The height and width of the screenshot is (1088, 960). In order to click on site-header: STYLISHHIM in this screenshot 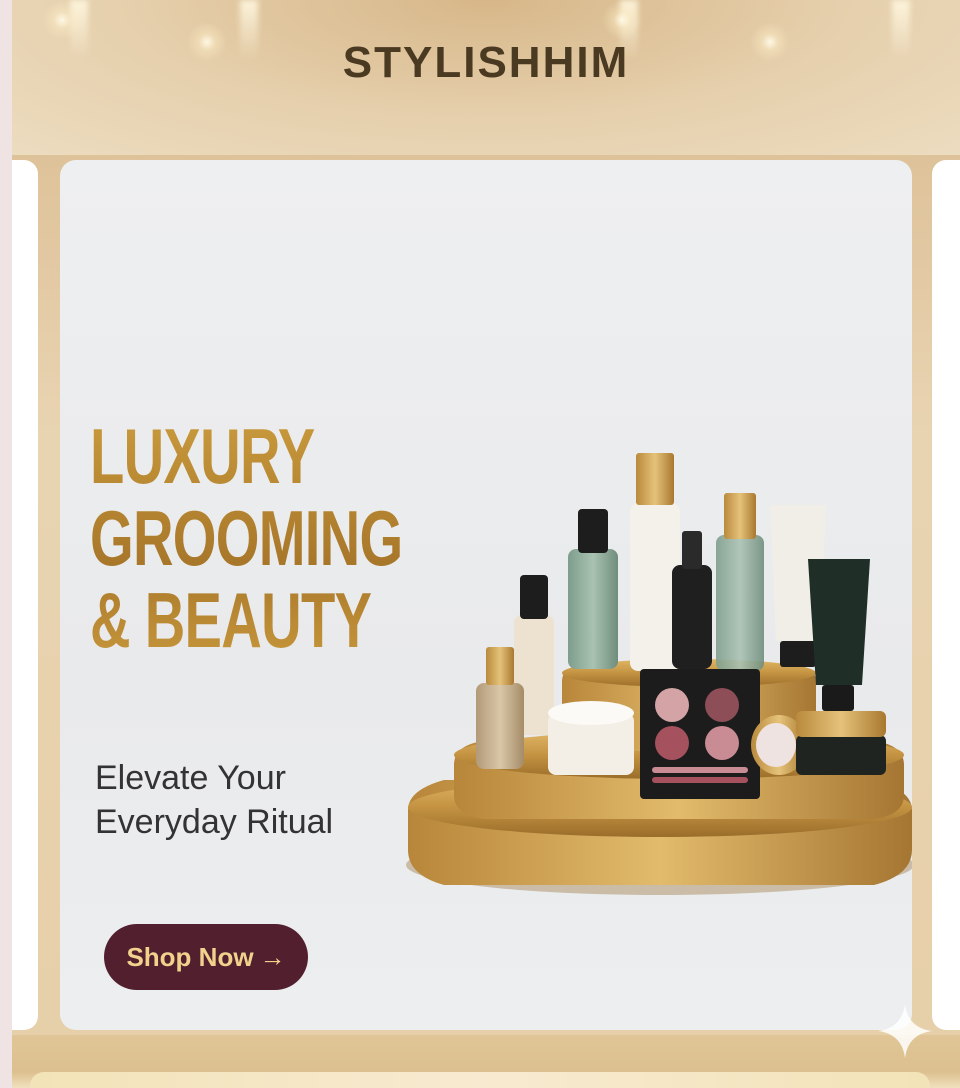, I will do `click(486, 77)`.